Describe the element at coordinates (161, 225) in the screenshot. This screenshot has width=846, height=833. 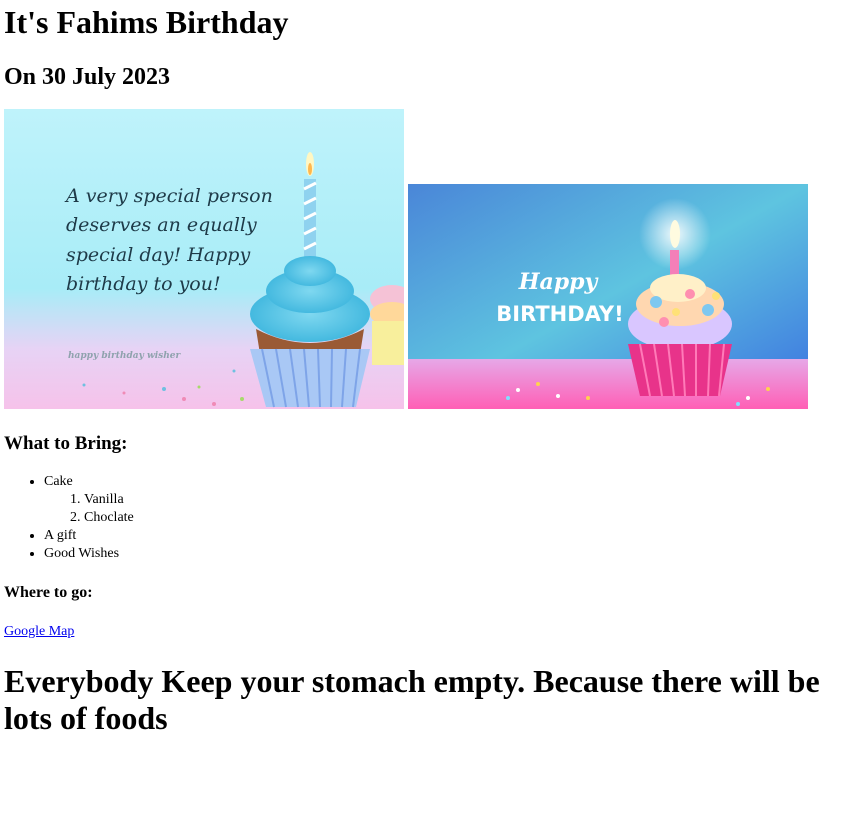
I see `card1-line-2: deserves an equally` at that location.